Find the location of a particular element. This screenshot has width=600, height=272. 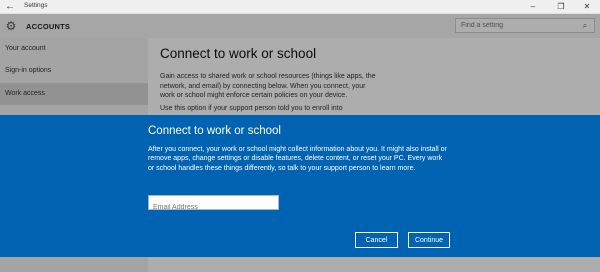

cancel-button: Cancel is located at coordinates (376, 240).